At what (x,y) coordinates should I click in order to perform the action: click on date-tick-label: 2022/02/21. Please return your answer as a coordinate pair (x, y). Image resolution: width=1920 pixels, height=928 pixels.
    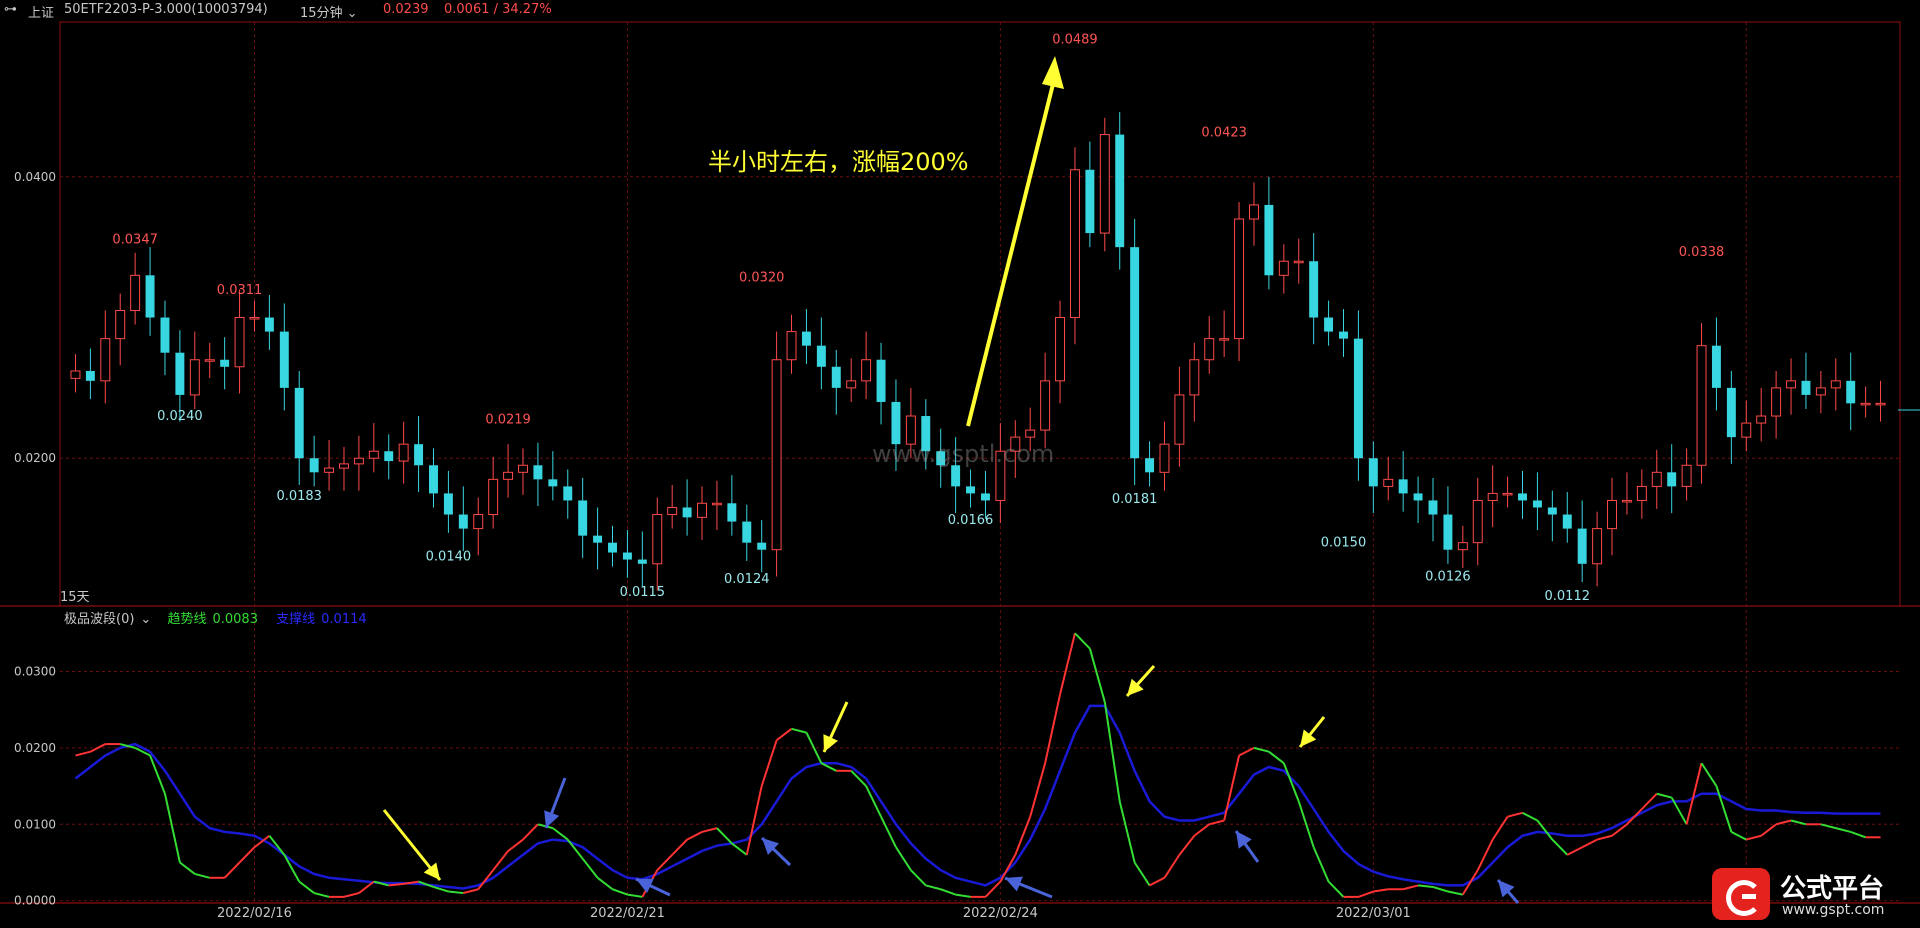
    Looking at the image, I should click on (627, 913).